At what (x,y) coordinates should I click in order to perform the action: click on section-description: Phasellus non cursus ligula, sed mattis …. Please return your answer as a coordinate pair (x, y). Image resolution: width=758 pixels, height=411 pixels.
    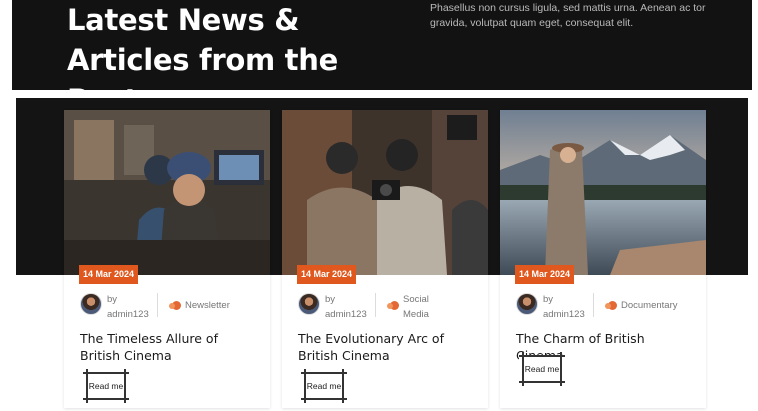
    Looking at the image, I should click on (568, 15).